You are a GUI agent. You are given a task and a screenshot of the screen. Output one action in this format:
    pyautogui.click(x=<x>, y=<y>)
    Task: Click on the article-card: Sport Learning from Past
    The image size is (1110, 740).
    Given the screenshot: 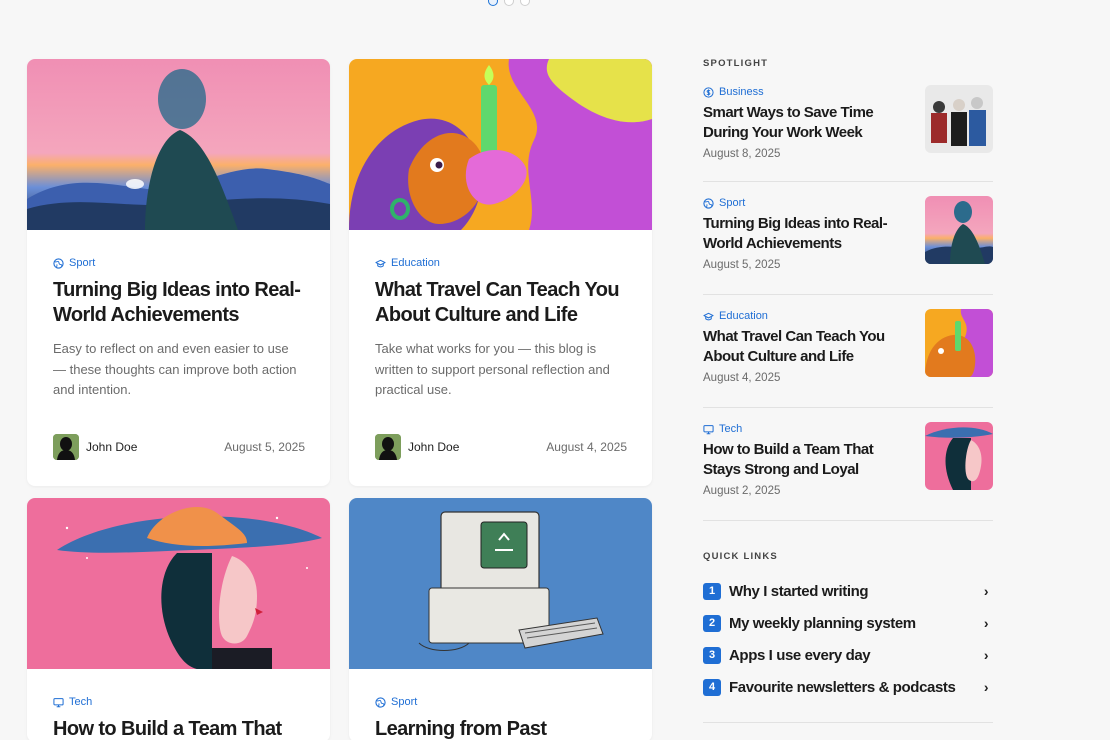 What is the action you would take?
    pyautogui.click(x=500, y=619)
    